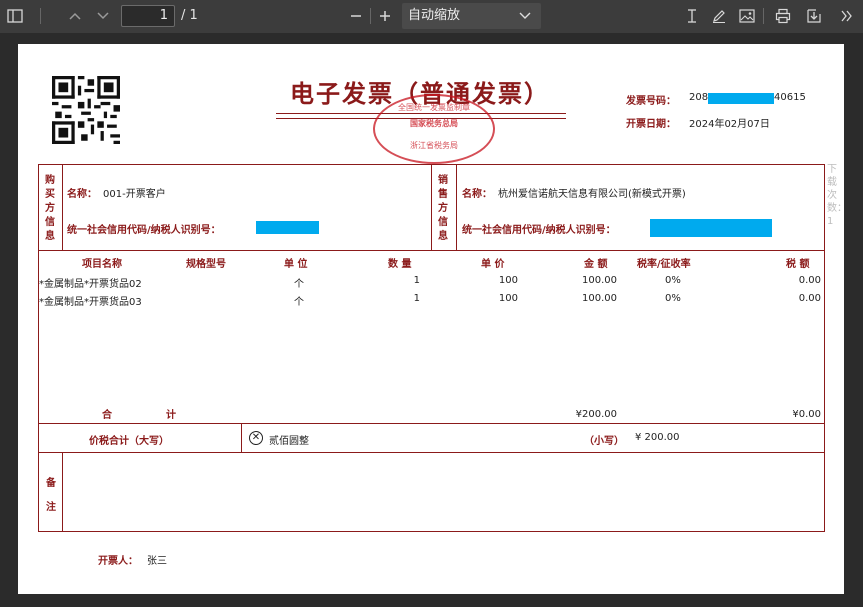  Describe the element at coordinates (157, 561) in the screenshot. I see `issuer-value: 张三` at that location.